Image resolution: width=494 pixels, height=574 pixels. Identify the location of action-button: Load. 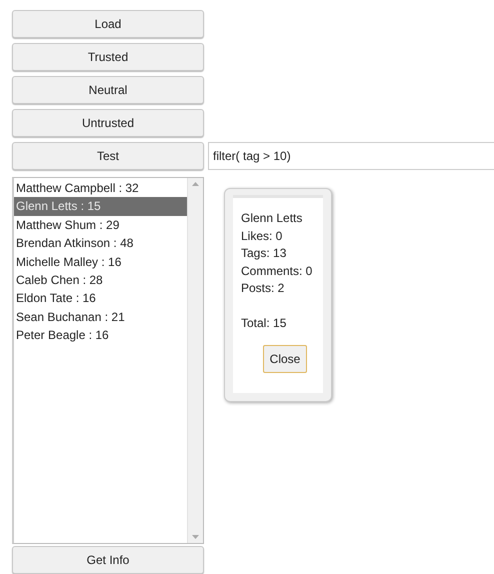
(108, 24).